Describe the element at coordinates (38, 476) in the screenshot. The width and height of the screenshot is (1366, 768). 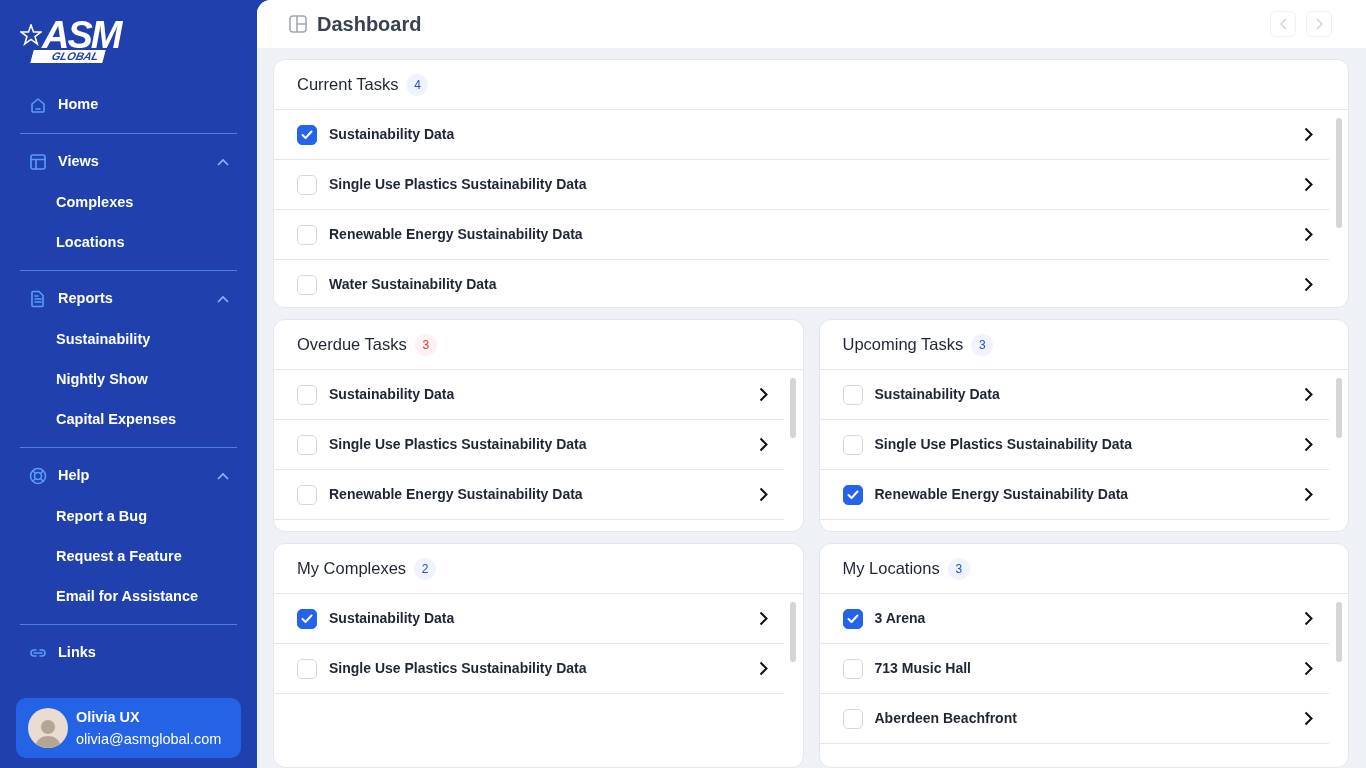
I see `lifebuoy-icon` at that location.